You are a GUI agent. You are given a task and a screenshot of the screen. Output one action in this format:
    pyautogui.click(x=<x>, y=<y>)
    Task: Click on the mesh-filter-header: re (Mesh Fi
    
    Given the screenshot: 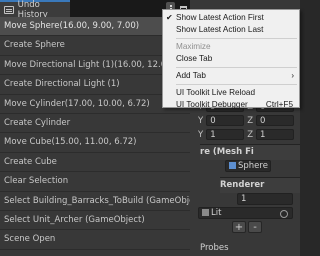 What is the action you would take?
    pyautogui.click(x=250, y=152)
    